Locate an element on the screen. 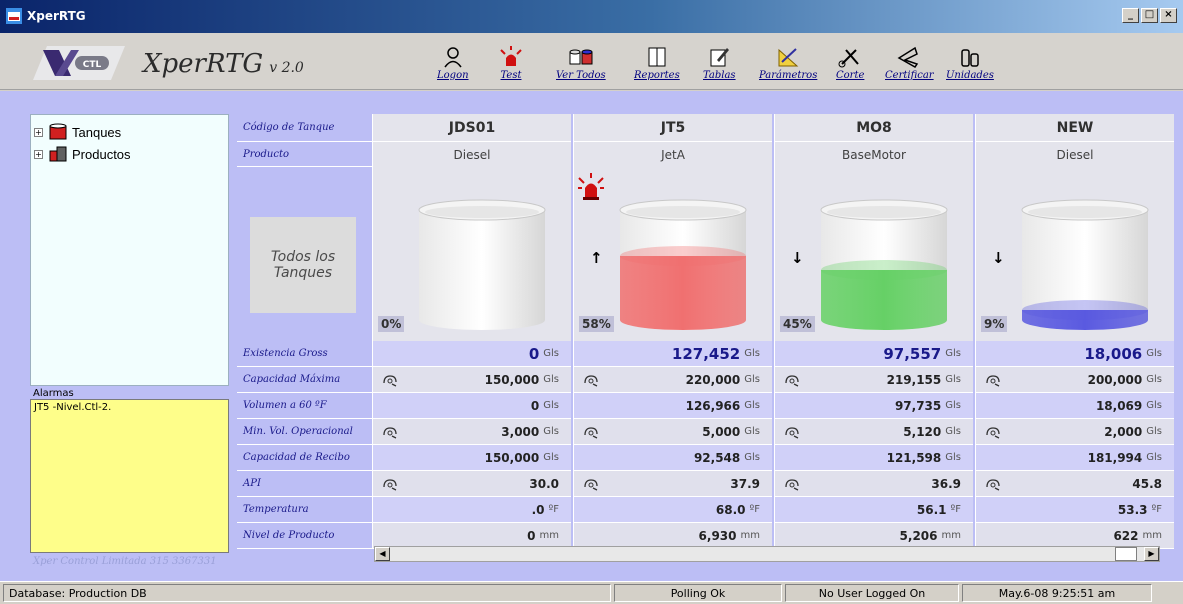 The height and width of the screenshot is (604, 1183). scroll-right-button: ▶ is located at coordinates (1151, 554).